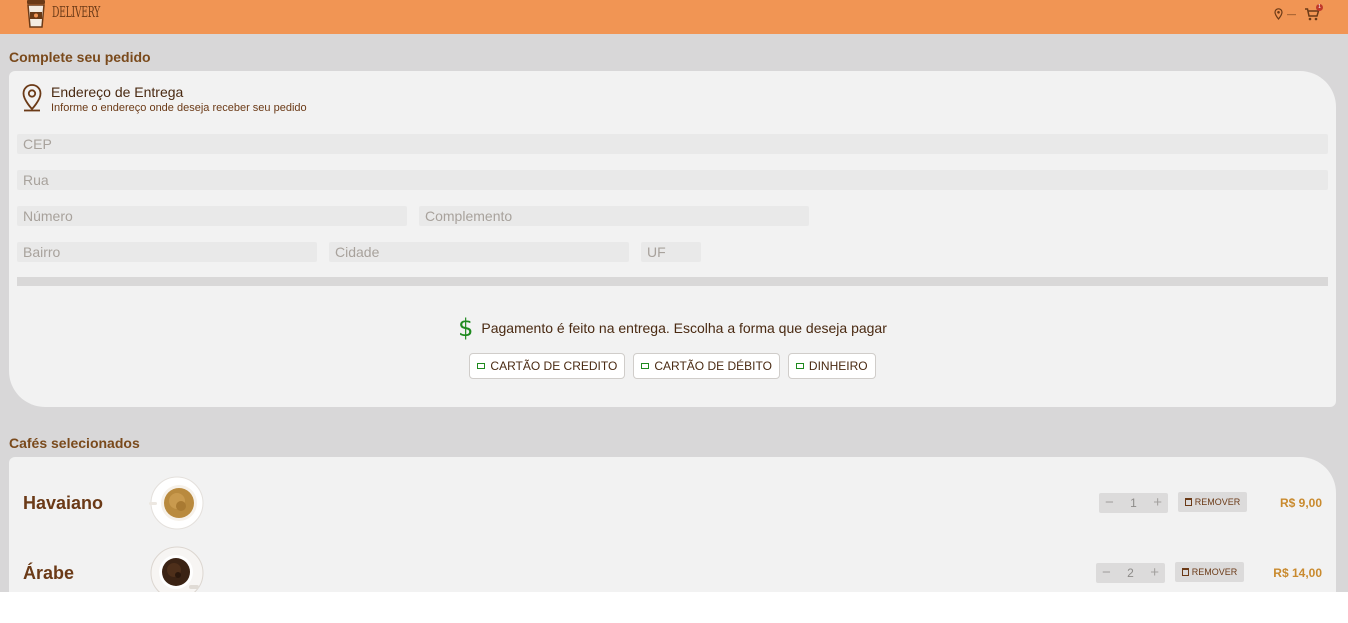 The image size is (1348, 623). I want to click on rua-input, so click(672, 180).